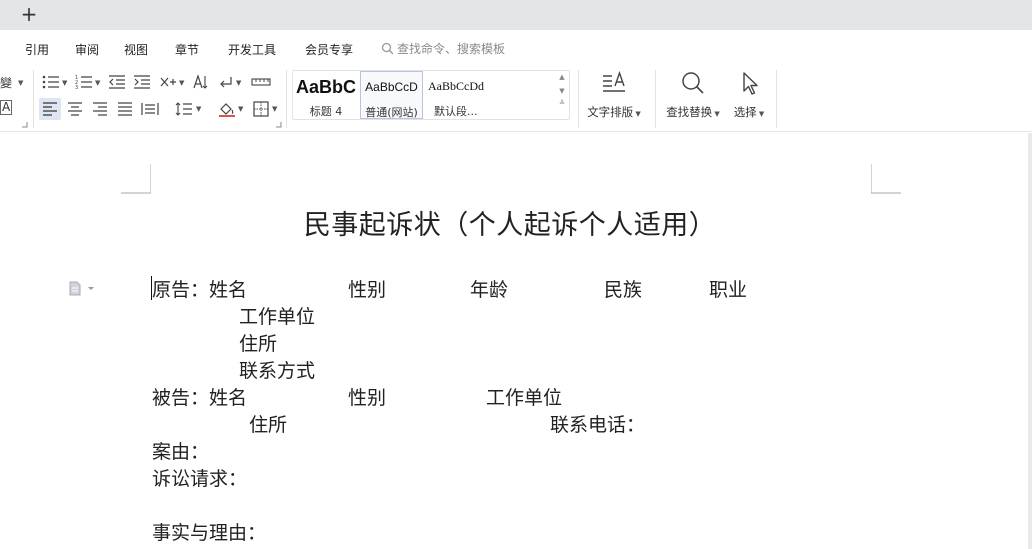 This screenshot has width=1032, height=549. Describe the element at coordinates (268, 423) in the screenshot. I see `defendant-address-label: 住所` at that location.